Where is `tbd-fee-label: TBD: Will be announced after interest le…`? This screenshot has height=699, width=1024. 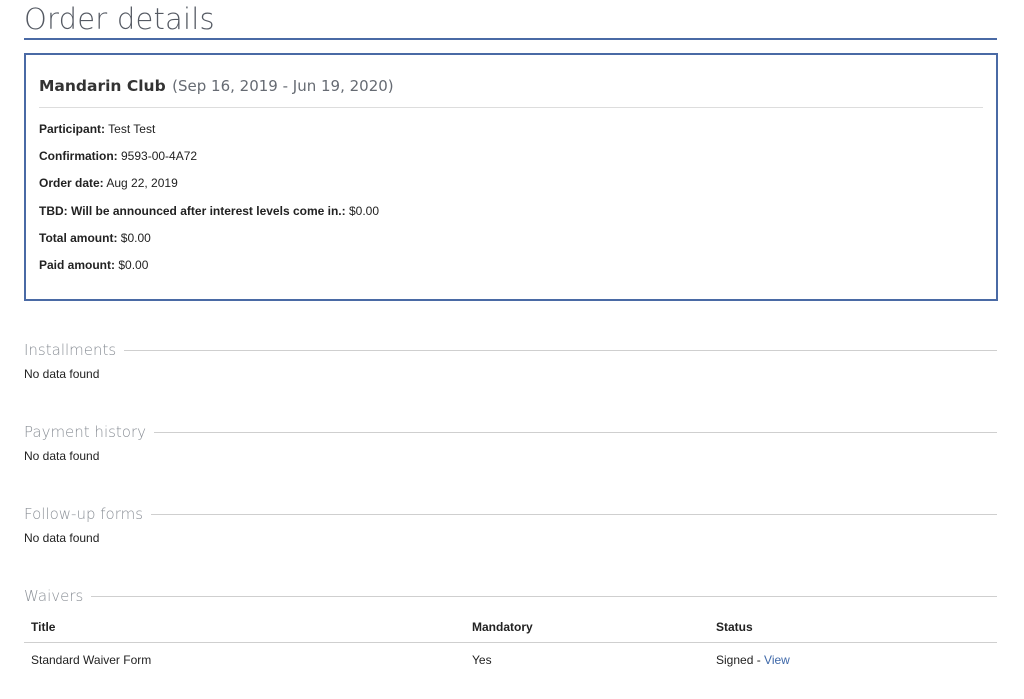 tbd-fee-label: TBD: Will be announced after interest le… is located at coordinates (192, 211).